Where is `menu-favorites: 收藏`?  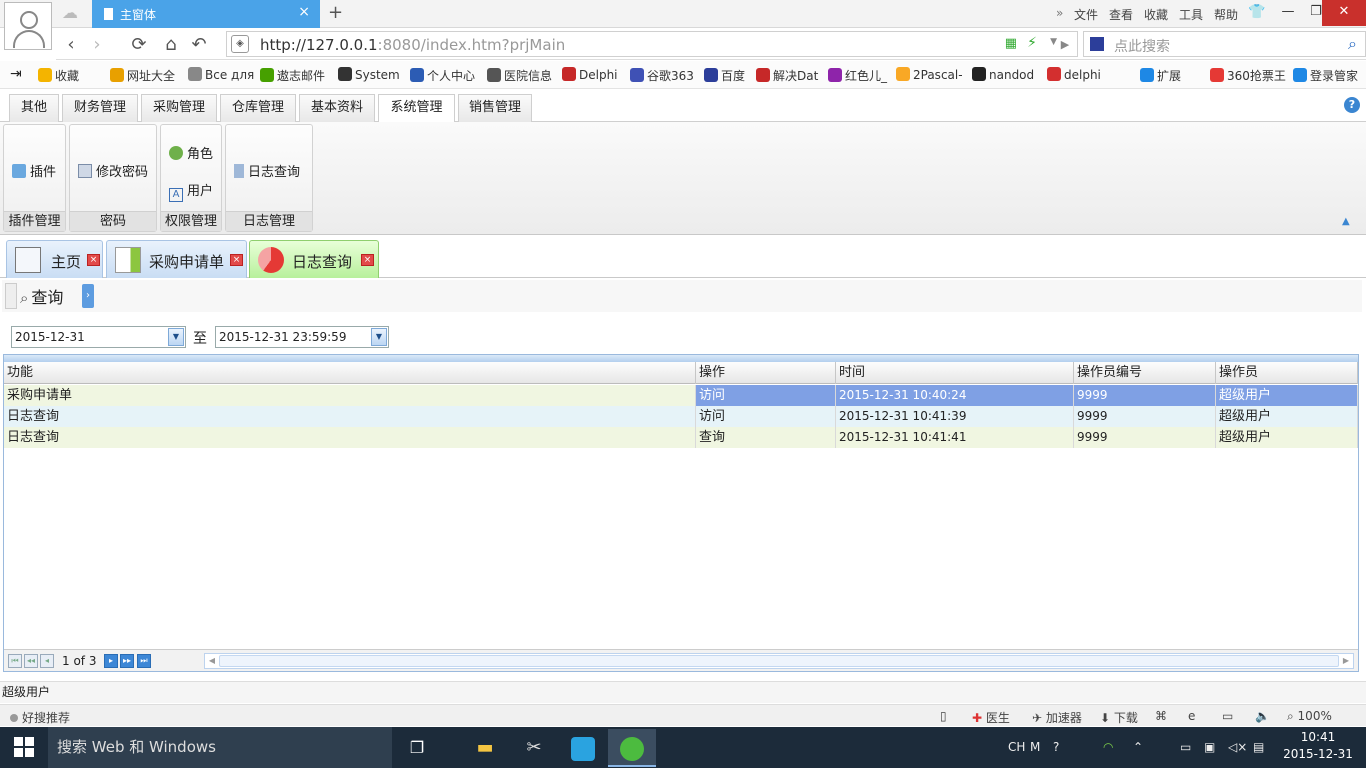
menu-favorites: 收藏 is located at coordinates (1156, 14).